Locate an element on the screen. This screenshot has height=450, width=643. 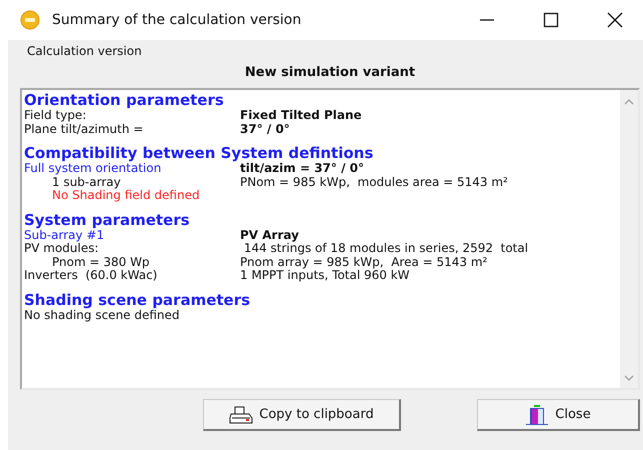
variant-title: New simulation variant is located at coordinates (330, 72).